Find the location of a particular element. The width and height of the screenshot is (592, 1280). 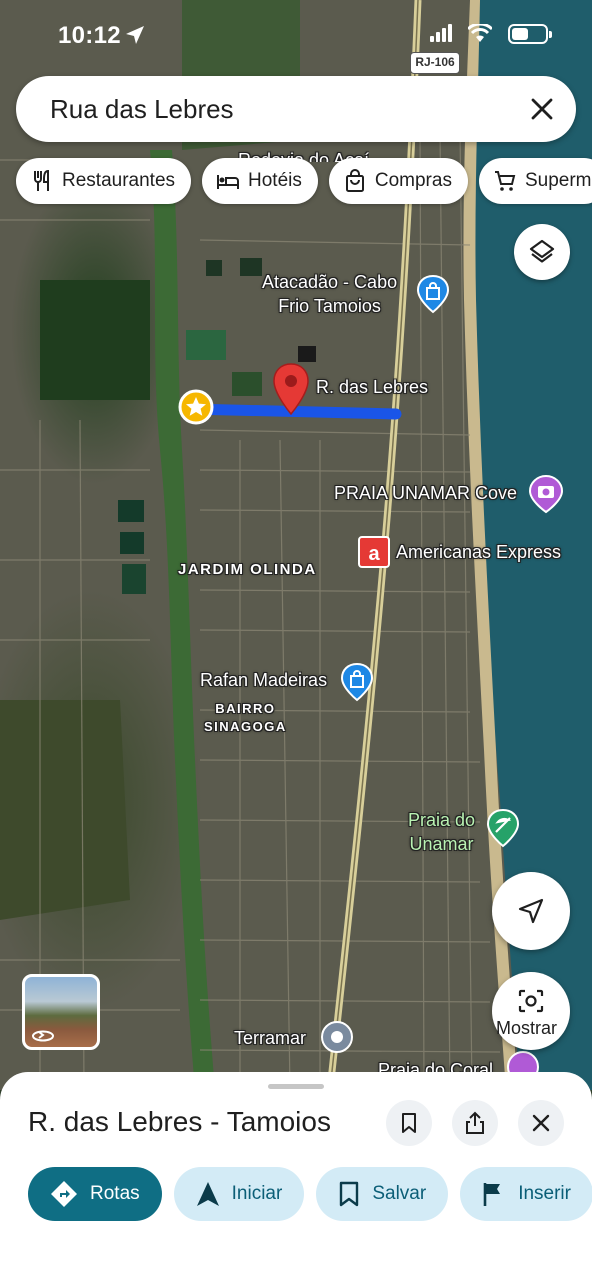

location-pin-icon is located at coordinates (291, 389).